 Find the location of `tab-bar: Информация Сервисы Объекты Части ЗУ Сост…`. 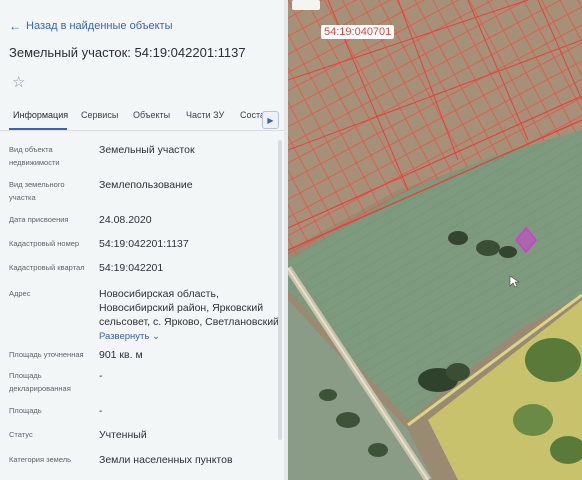

tab-bar: Информация Сервисы Объекты Части ЗУ Сост… is located at coordinates (142, 118).